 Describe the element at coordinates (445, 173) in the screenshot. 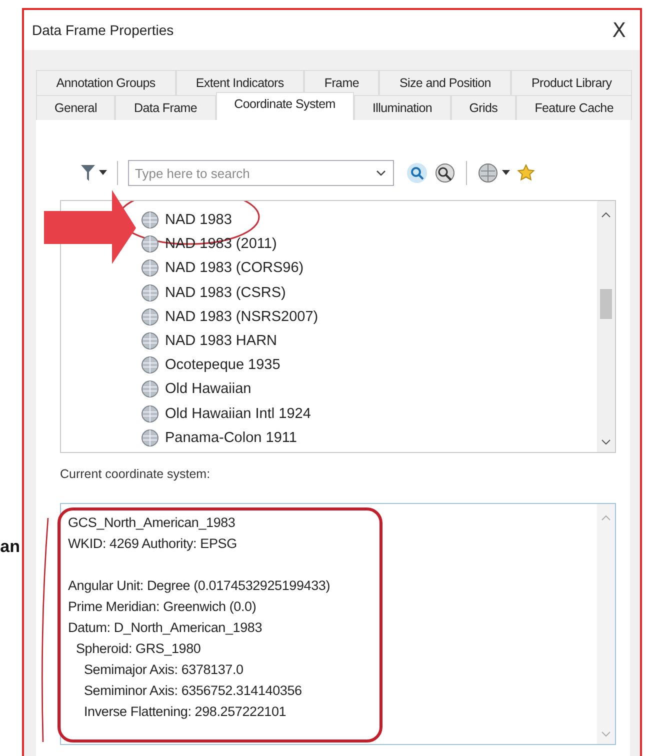

I see `globe-search-icon` at that location.